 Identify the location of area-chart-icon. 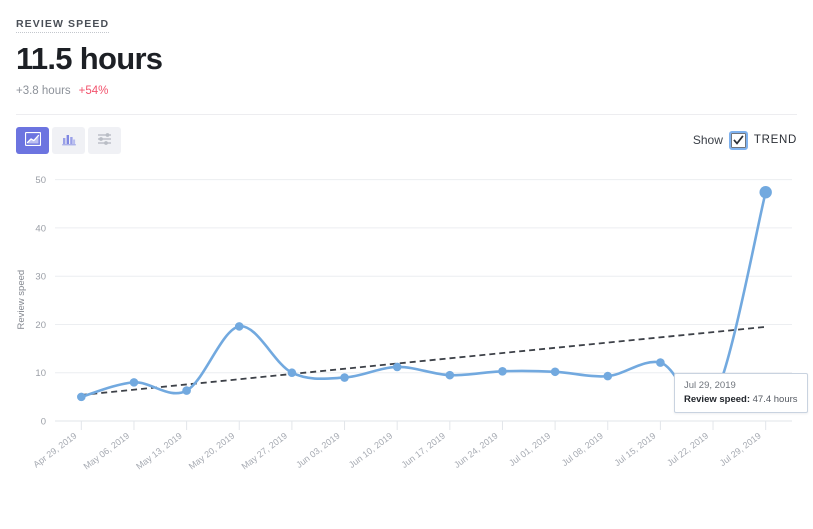
(32, 140).